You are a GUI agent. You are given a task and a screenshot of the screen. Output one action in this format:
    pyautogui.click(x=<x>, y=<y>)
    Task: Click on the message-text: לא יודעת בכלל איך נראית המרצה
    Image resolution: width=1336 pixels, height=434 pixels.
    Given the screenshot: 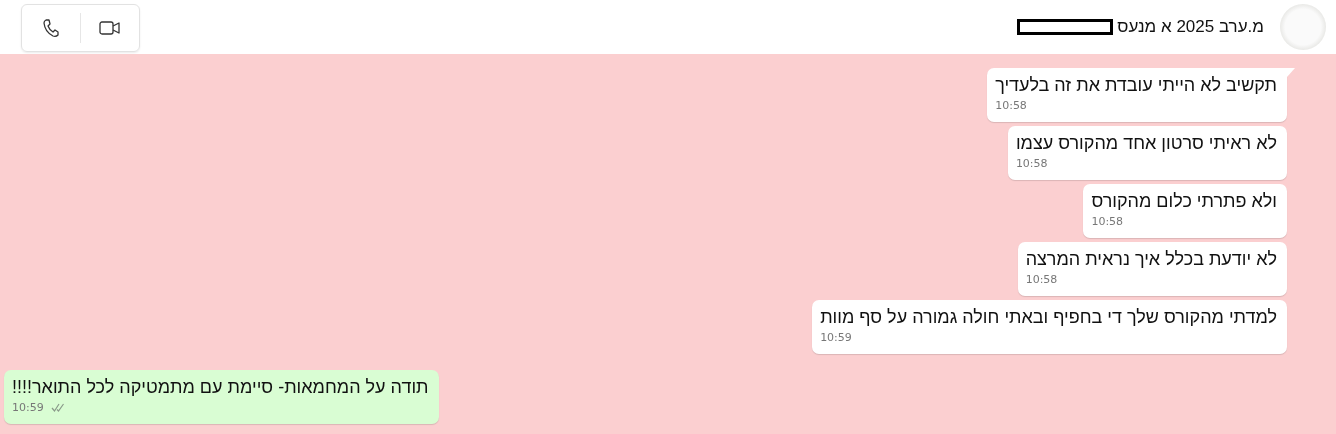 What is the action you would take?
    pyautogui.click(x=1151, y=259)
    